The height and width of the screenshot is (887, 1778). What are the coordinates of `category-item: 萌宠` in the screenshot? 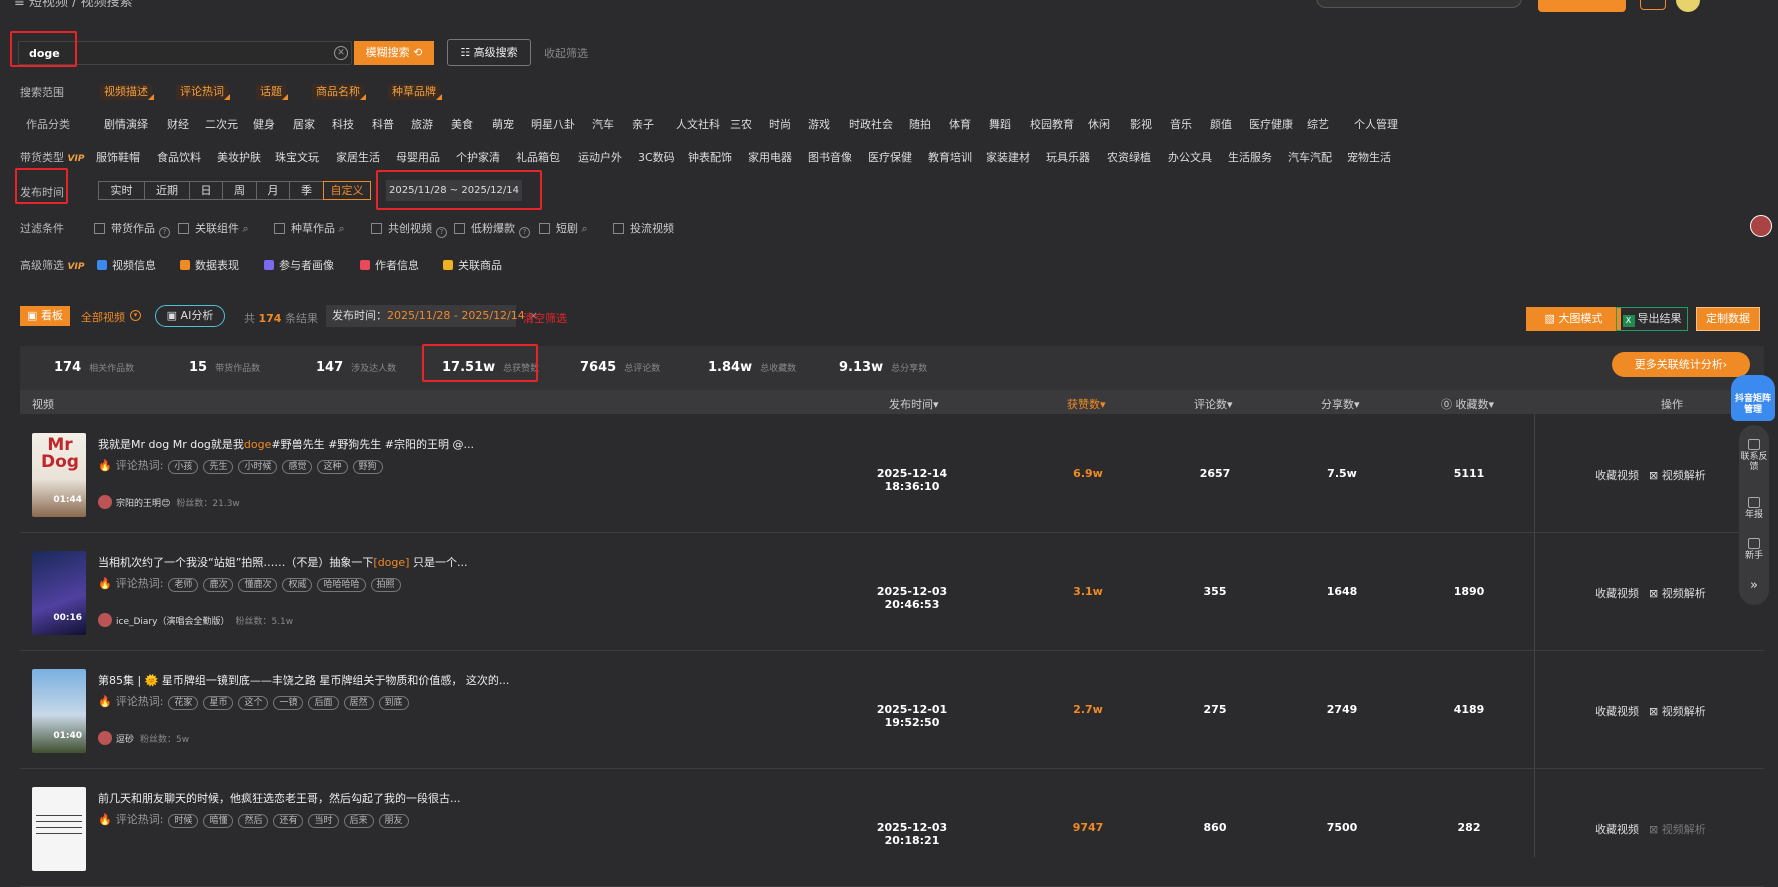 It's located at (503, 124).